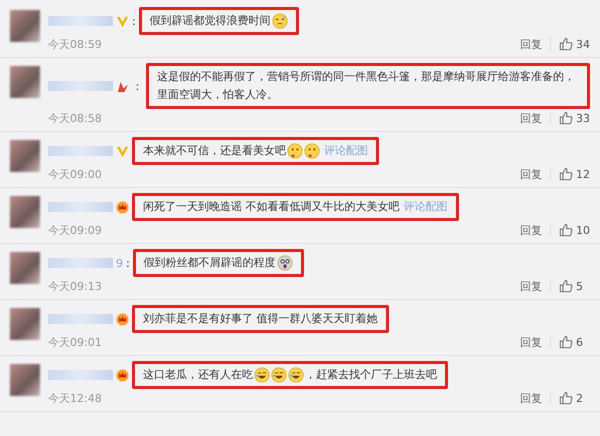 The height and width of the screenshot is (436, 600). What do you see at coordinates (580, 286) in the screenshot?
I see `like-count: 5` at bounding box center [580, 286].